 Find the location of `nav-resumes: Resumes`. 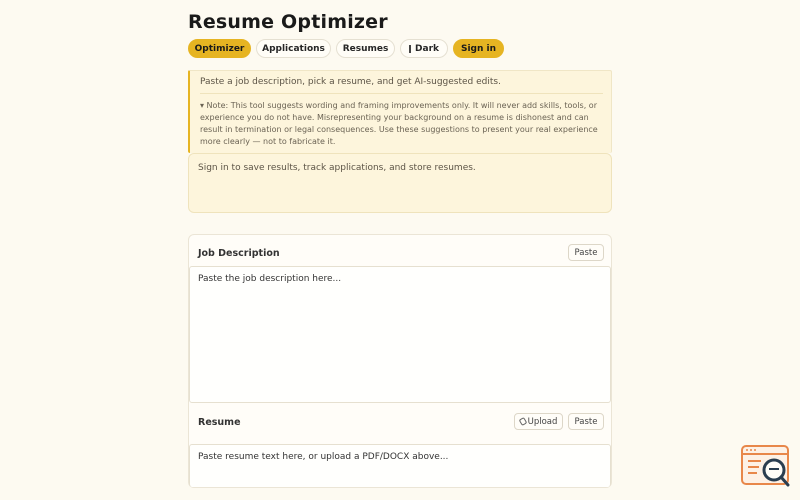

nav-resumes: Resumes is located at coordinates (365, 48).